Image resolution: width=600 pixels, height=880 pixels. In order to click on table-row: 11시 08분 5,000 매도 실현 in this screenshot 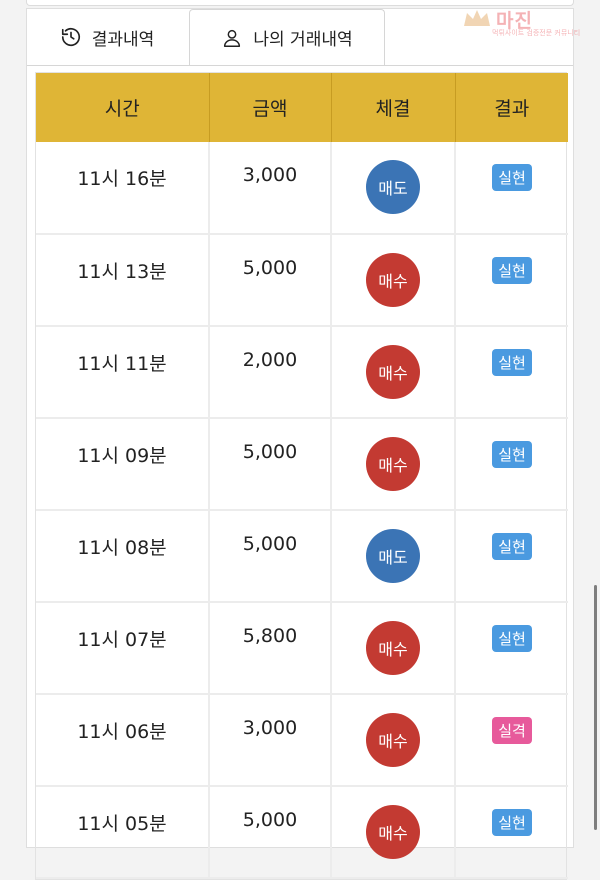, I will do `click(302, 556)`.